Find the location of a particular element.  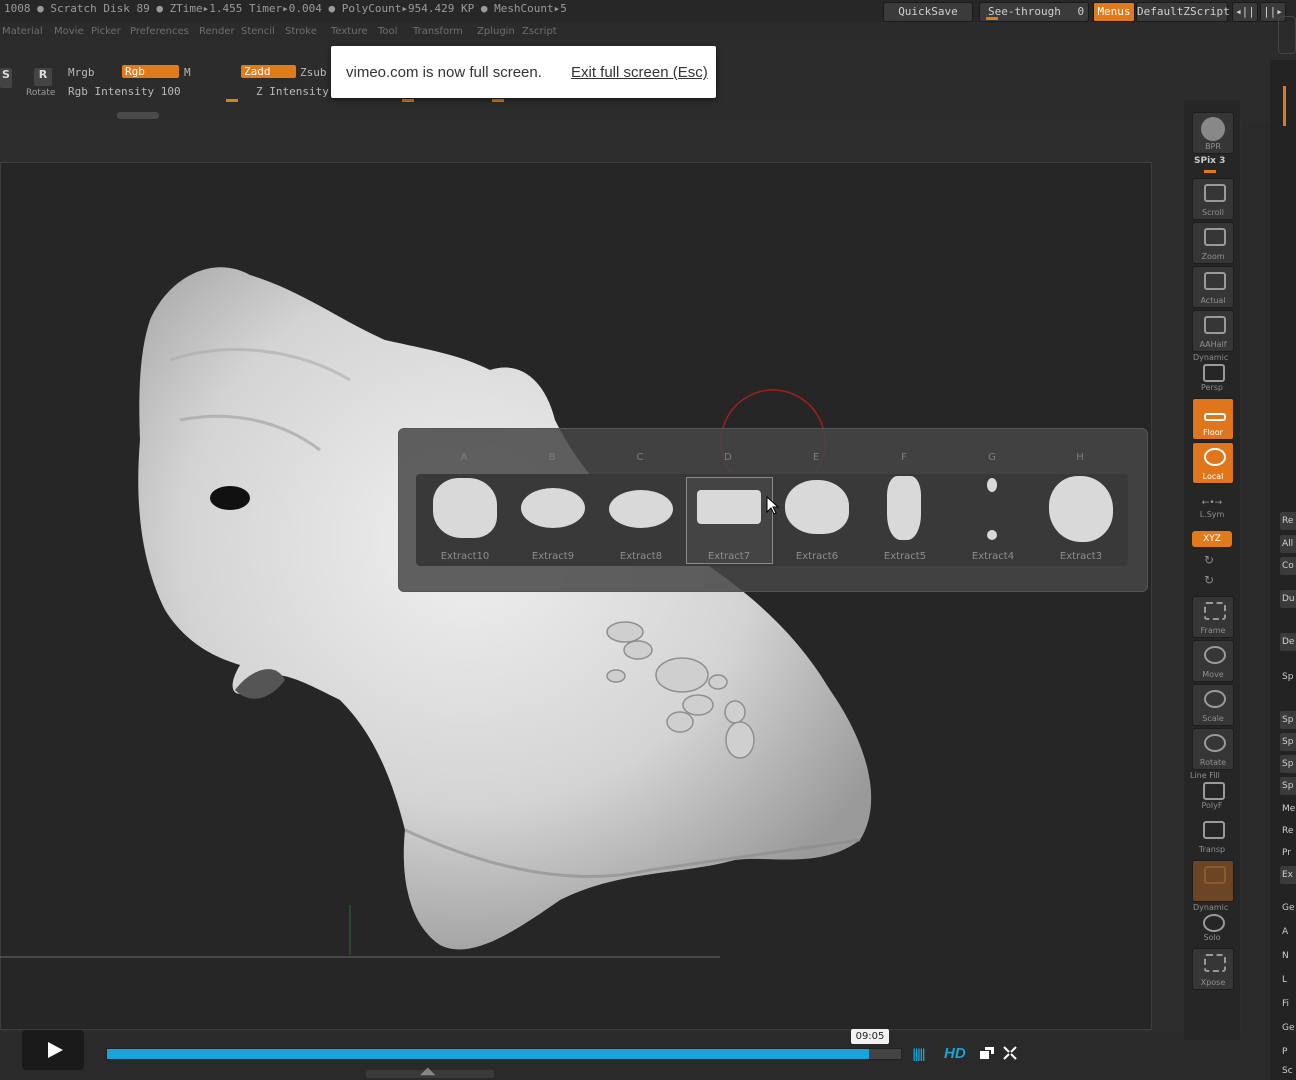

extract7-thumbnail is located at coordinates (729, 507).